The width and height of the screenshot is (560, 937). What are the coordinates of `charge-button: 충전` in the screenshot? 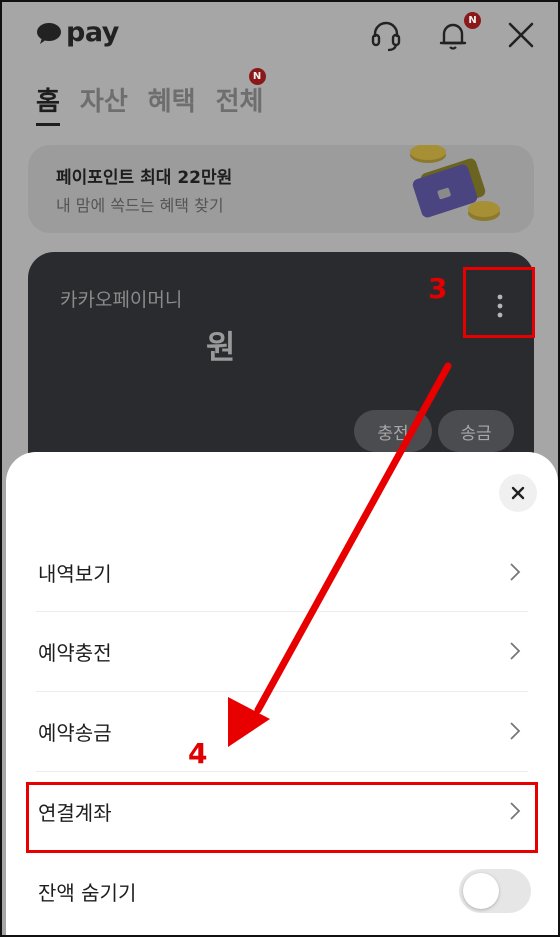 It's located at (393, 431).